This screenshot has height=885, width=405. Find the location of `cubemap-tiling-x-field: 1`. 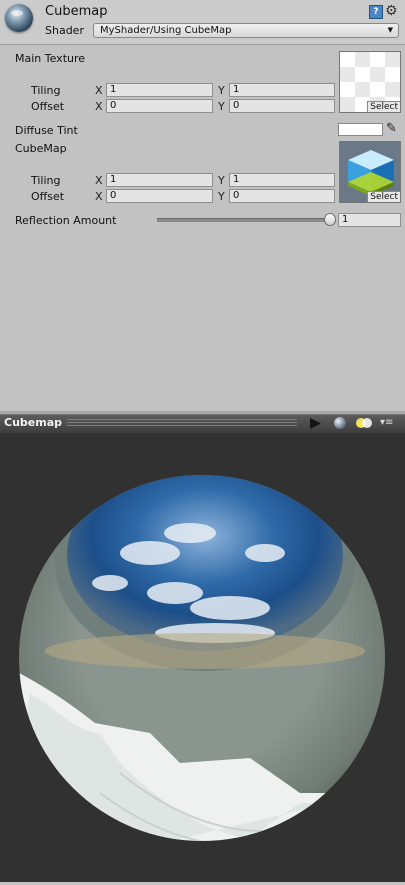

cubemap-tiling-x-field: 1 is located at coordinates (159, 180).